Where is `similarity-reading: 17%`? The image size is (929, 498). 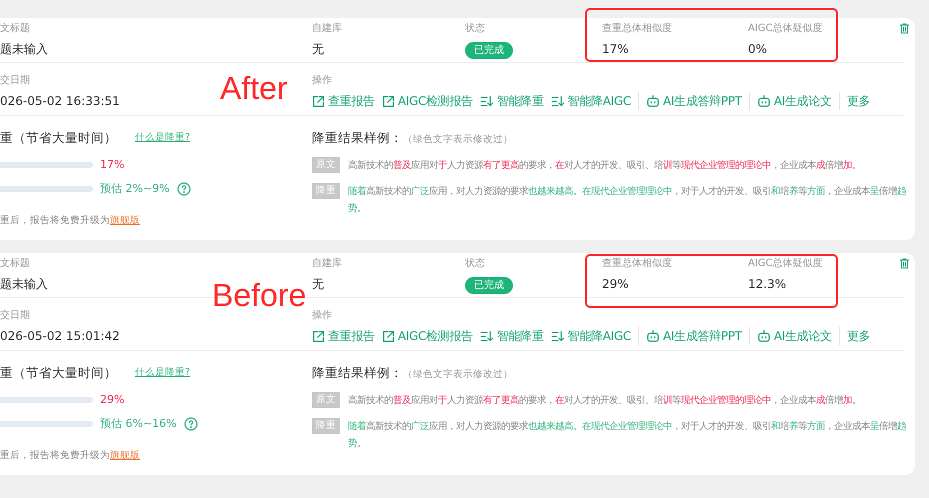 similarity-reading: 17% is located at coordinates (112, 164).